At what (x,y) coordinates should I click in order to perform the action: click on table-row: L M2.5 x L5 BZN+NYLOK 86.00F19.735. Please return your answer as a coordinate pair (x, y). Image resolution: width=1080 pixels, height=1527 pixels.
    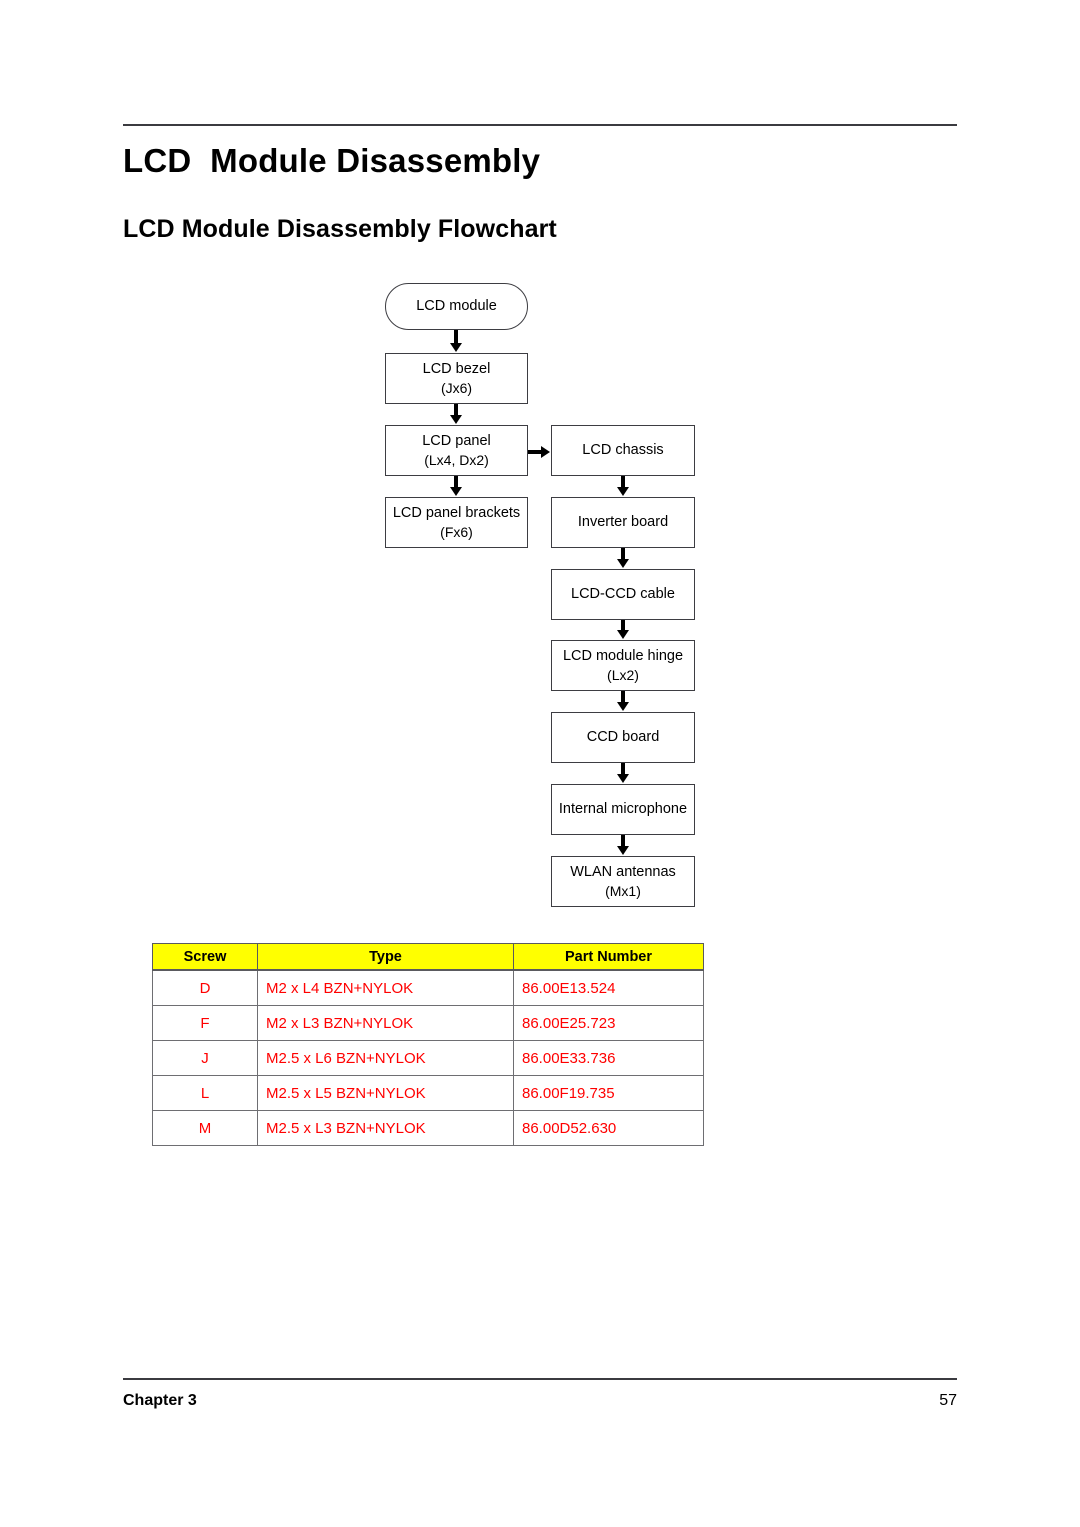
    Looking at the image, I should click on (428, 1093).